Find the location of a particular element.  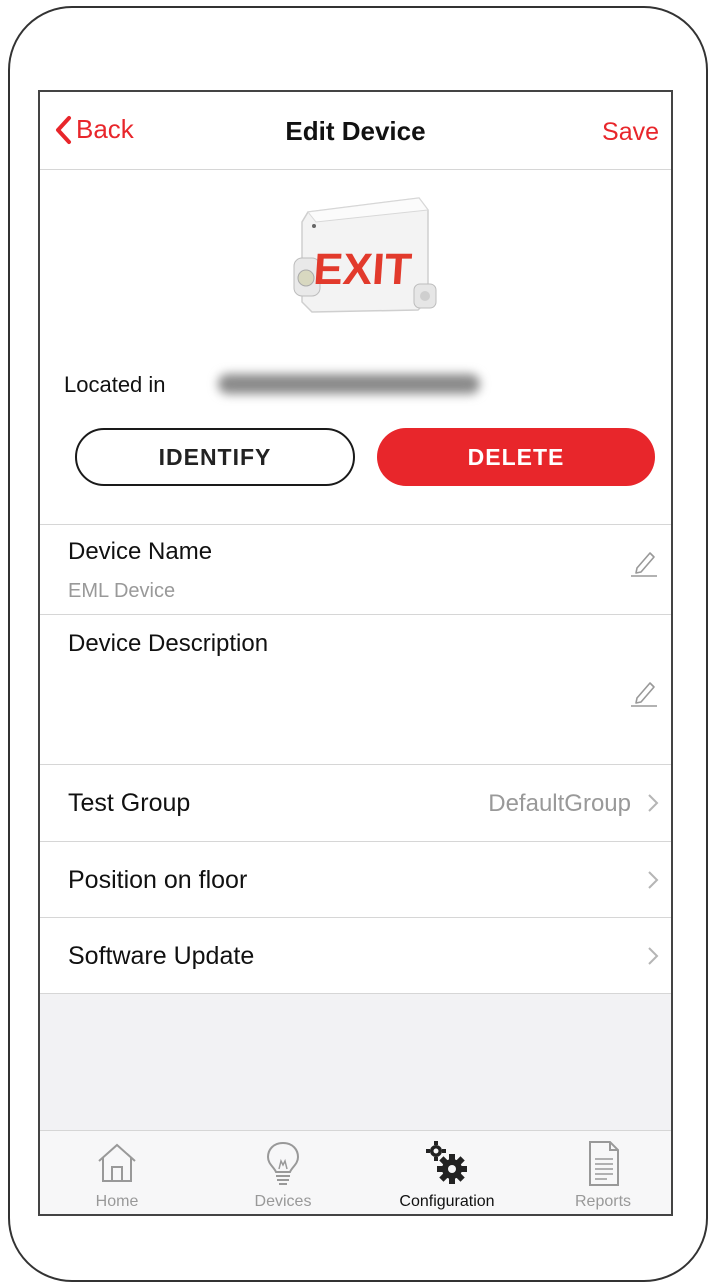

back-label: Back is located at coordinates (105, 129).